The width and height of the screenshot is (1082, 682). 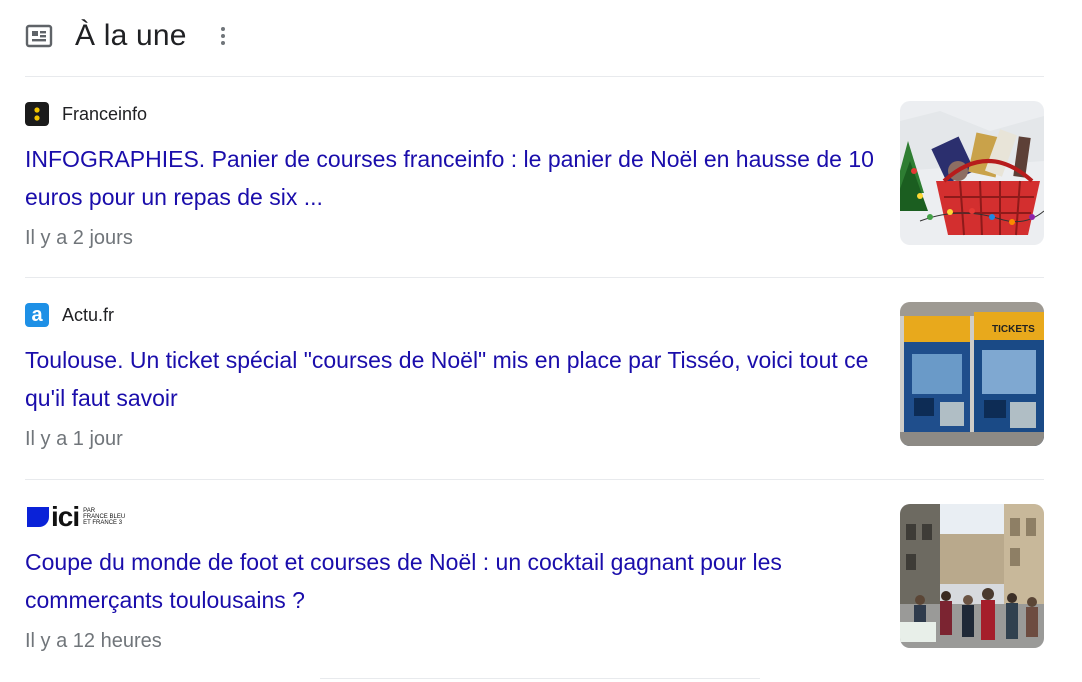 I want to click on article-source: a Actu.fr, so click(x=69, y=315).